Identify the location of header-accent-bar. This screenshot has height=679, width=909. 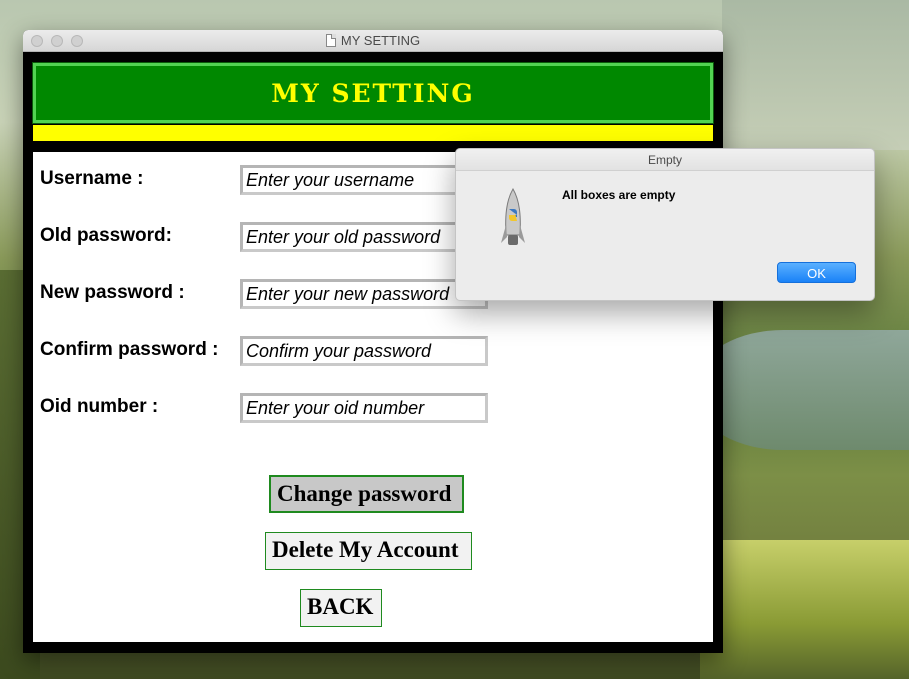
(373, 133).